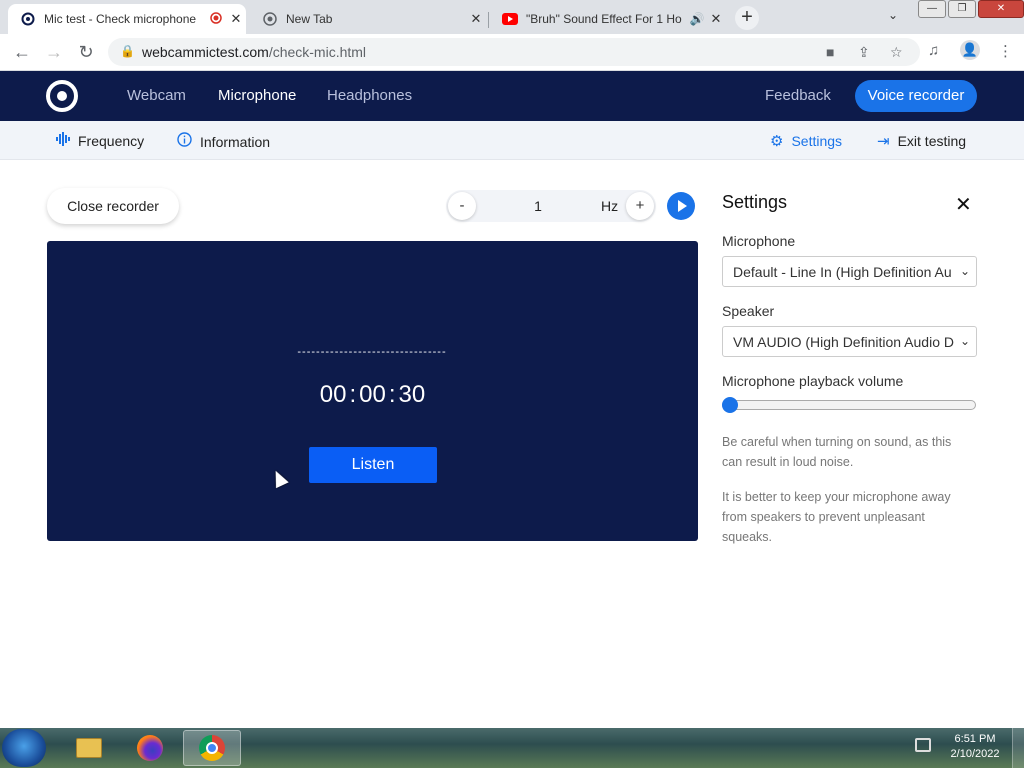 The width and height of the screenshot is (1024, 768). Describe the element at coordinates (681, 206) in the screenshot. I see `play-icon` at that location.